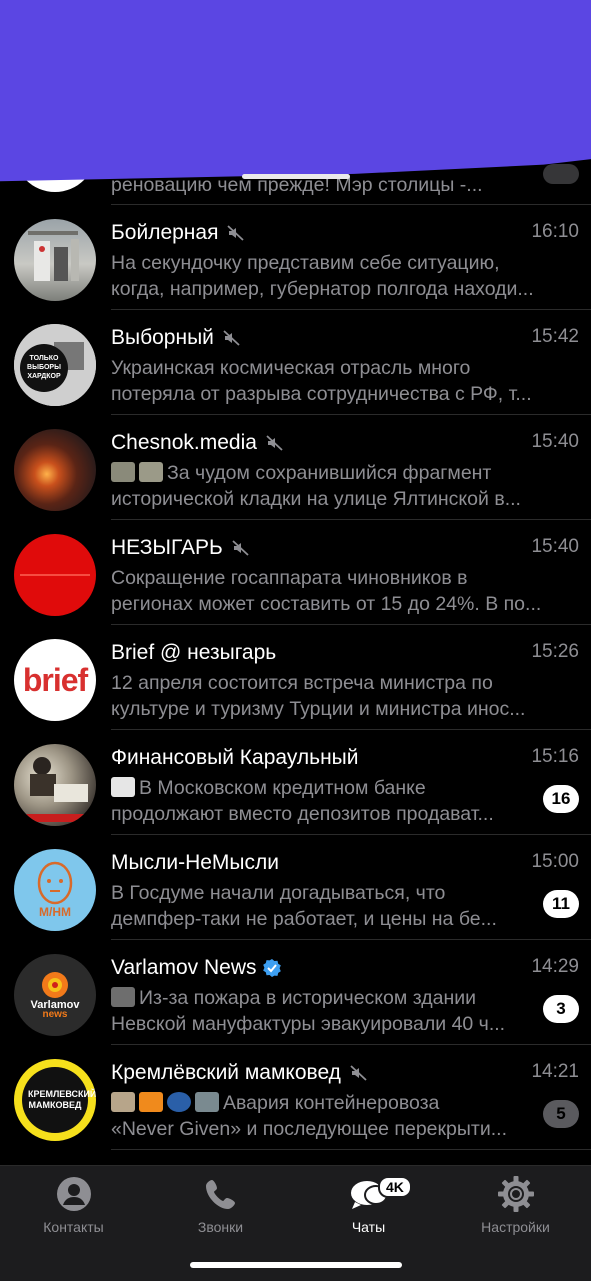  Describe the element at coordinates (561, 799) in the screenshot. I see `unread-badge: 16` at that location.